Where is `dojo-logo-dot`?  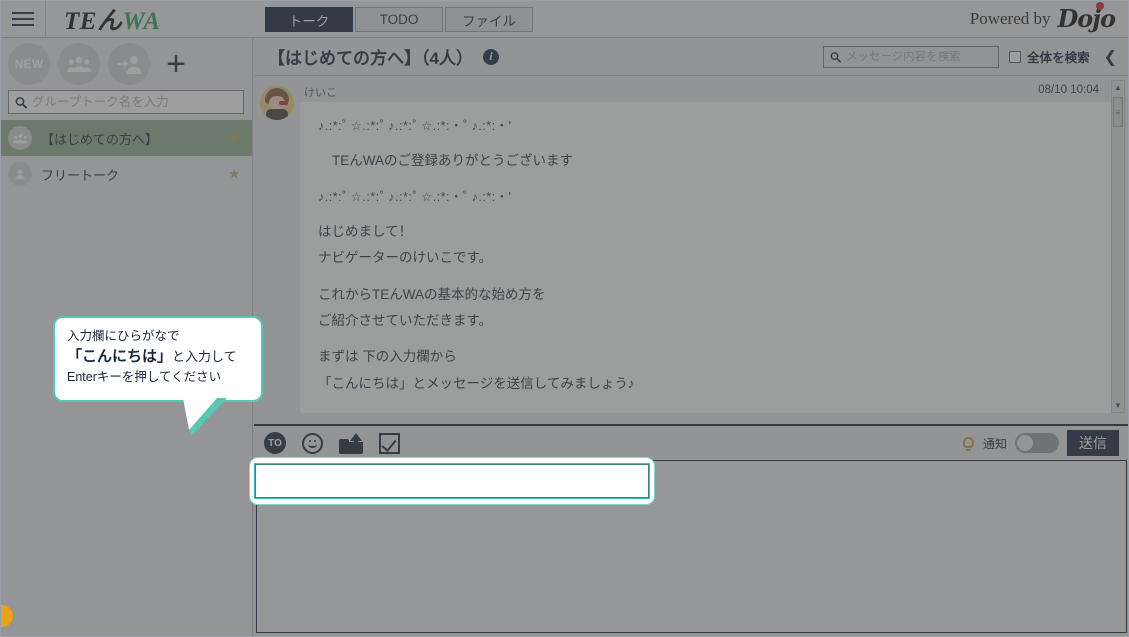
dojo-logo-dot is located at coordinates (1100, 6).